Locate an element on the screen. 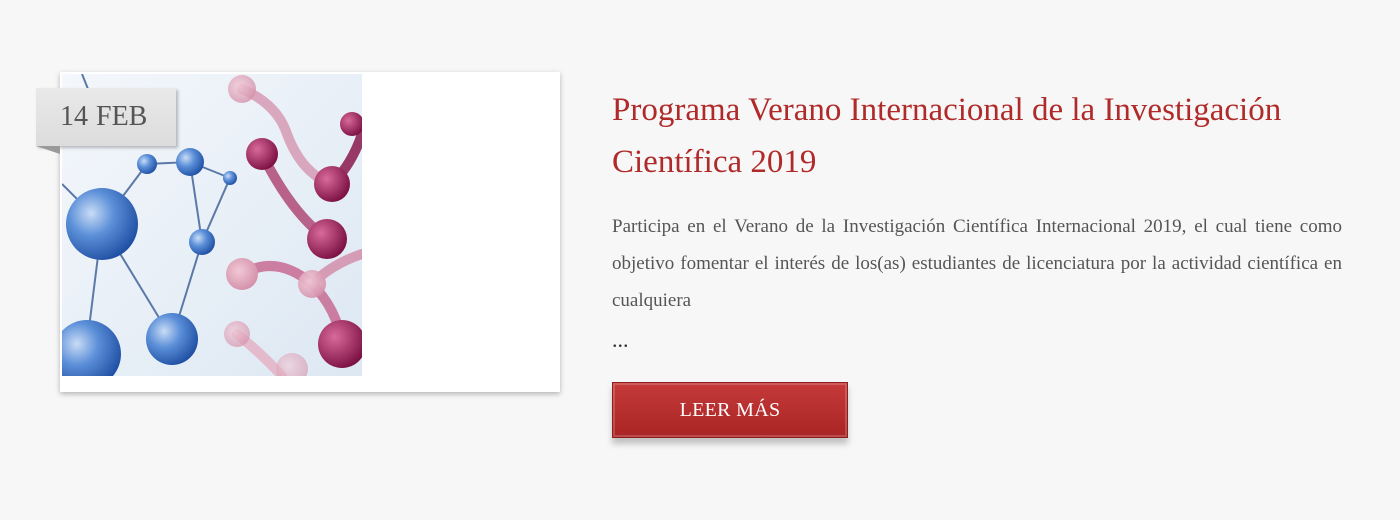  read-more-button: LEER MÁS is located at coordinates (730, 410).